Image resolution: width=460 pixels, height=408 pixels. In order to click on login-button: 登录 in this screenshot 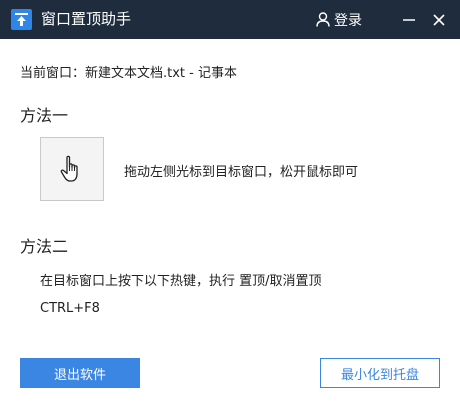, I will do `click(339, 19)`.